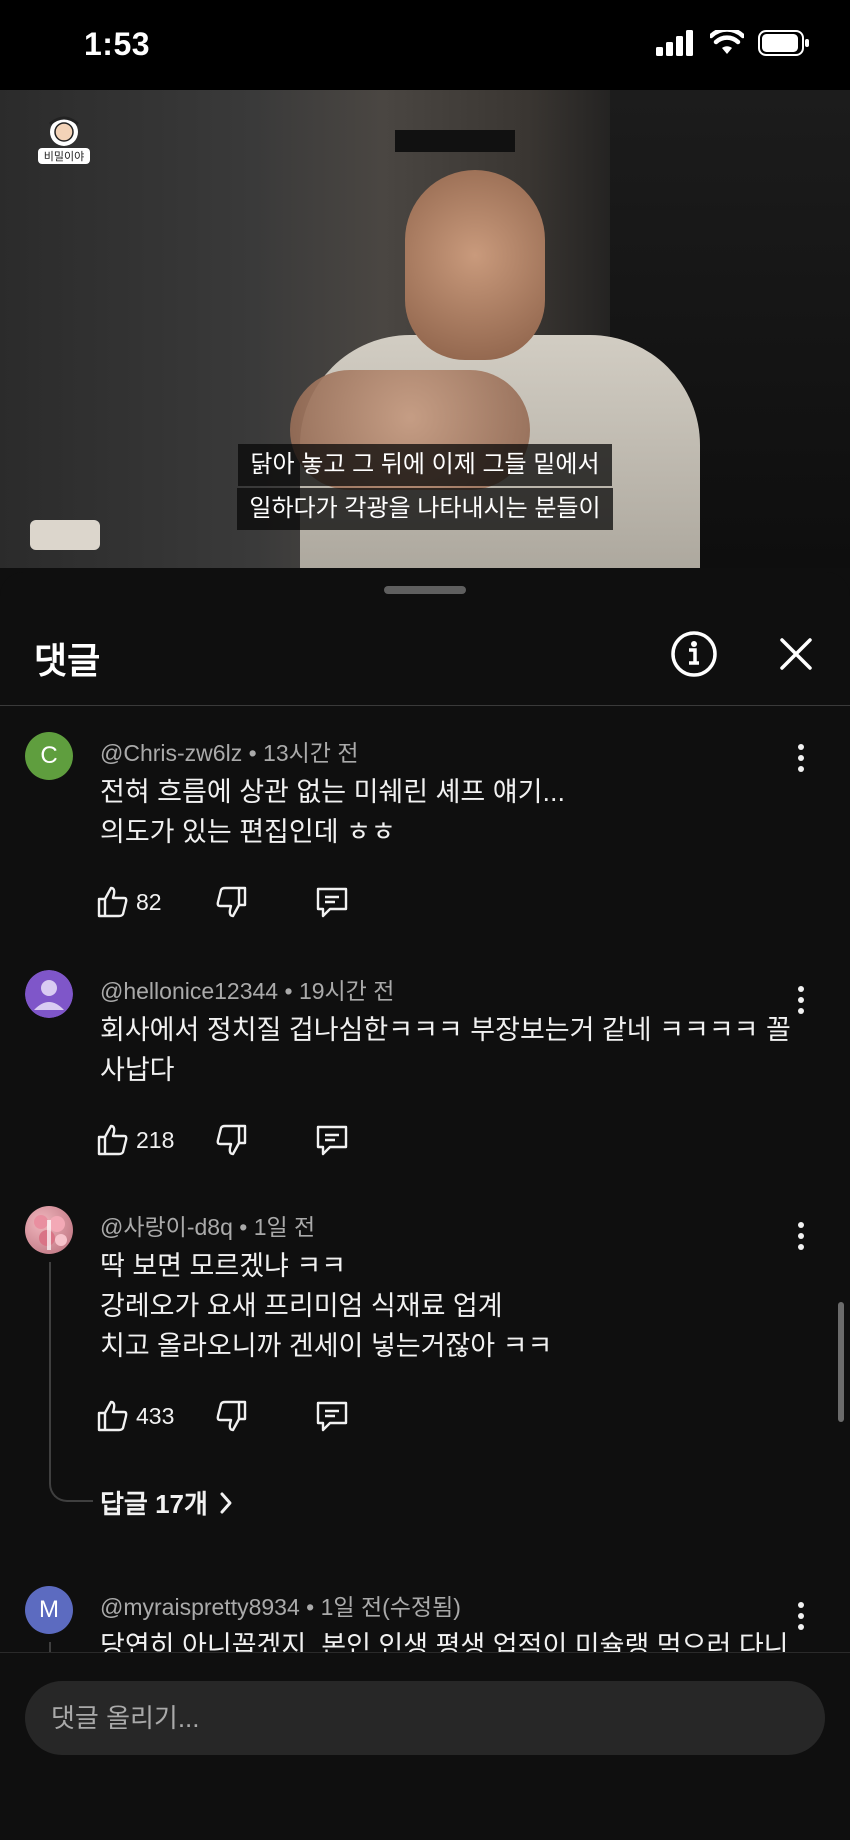  I want to click on comment-meta: @Chris-zw6lz • 13시간 전, so click(229, 753).